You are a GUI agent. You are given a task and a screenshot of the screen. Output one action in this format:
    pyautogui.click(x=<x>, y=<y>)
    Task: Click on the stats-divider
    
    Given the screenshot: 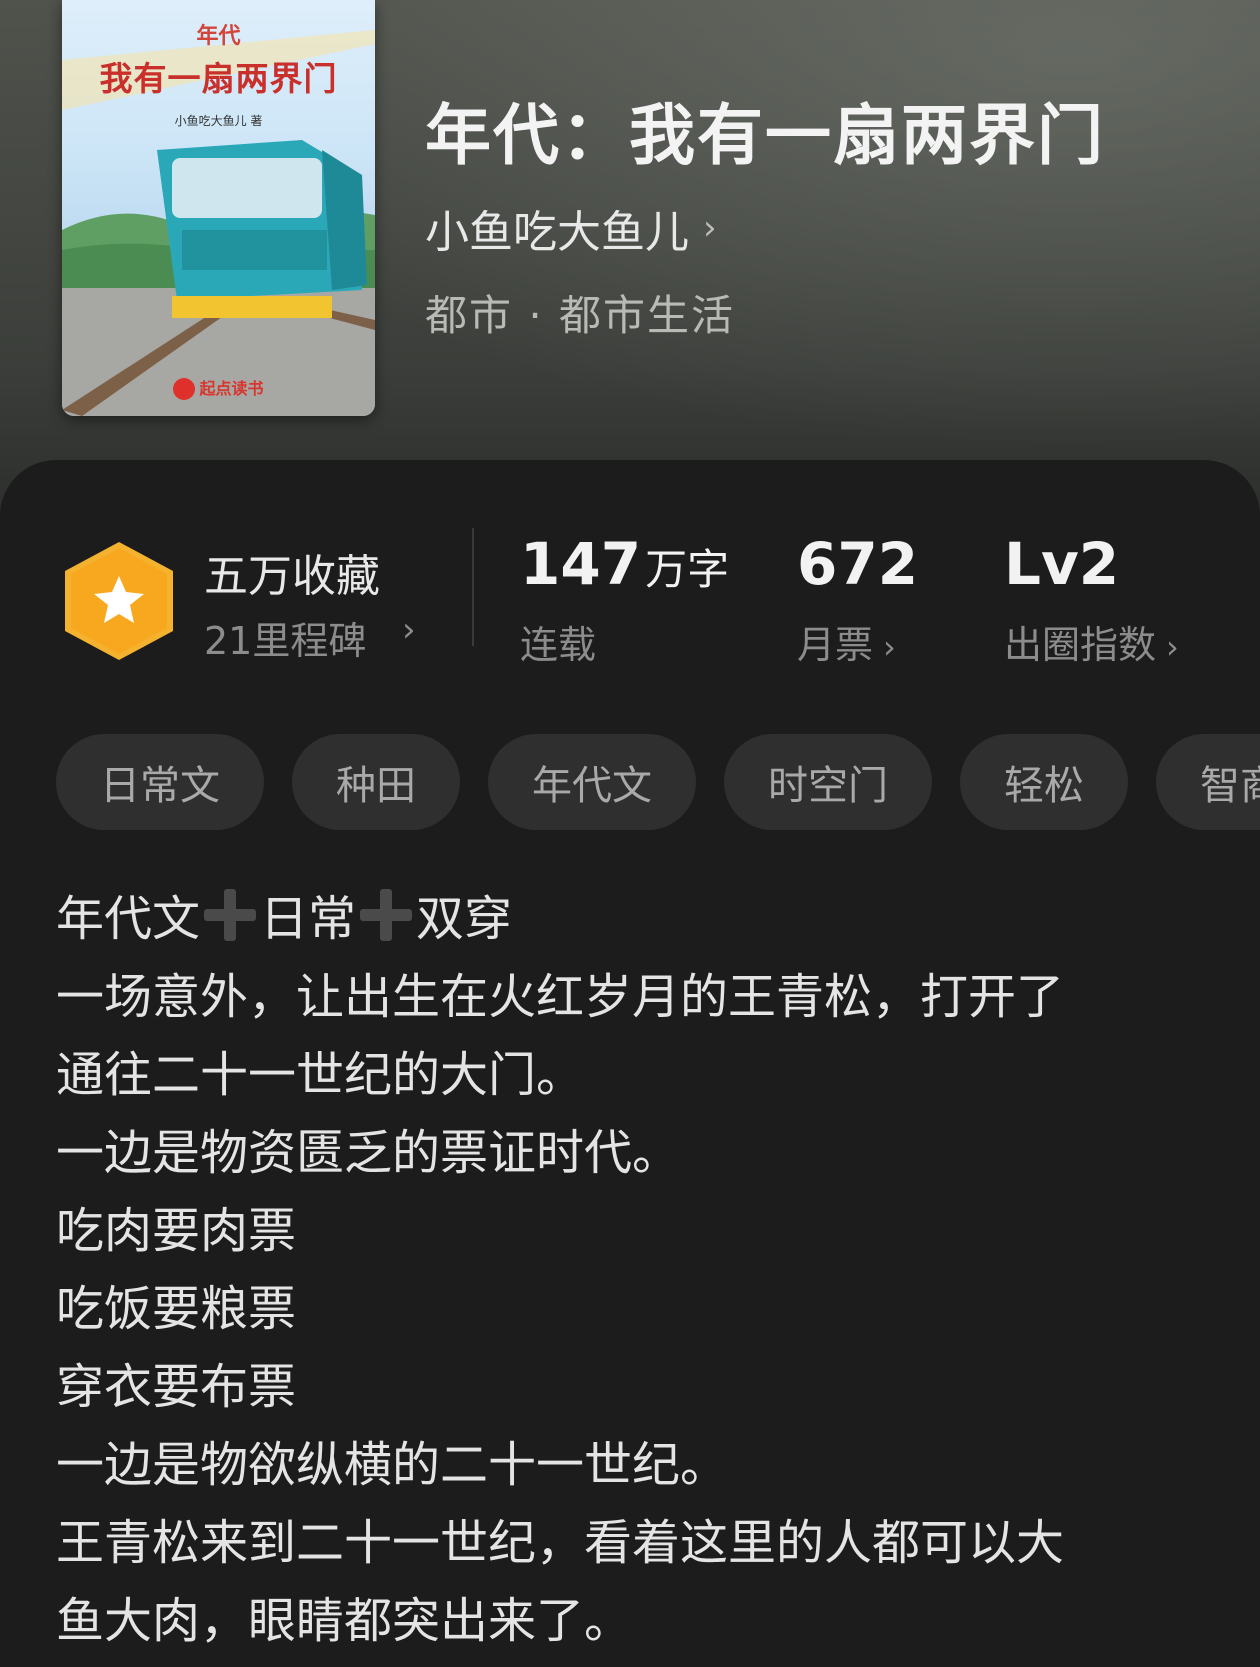 What is the action you would take?
    pyautogui.click(x=473, y=587)
    